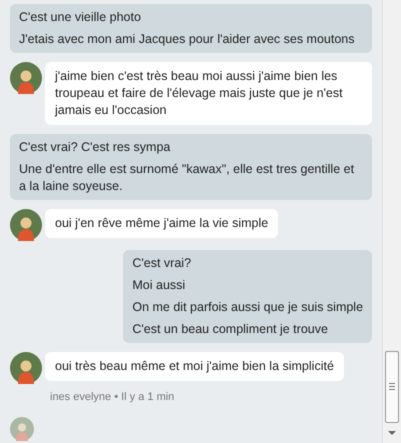 The image size is (401, 443). I want to click on scroll-thumb, so click(392, 387).